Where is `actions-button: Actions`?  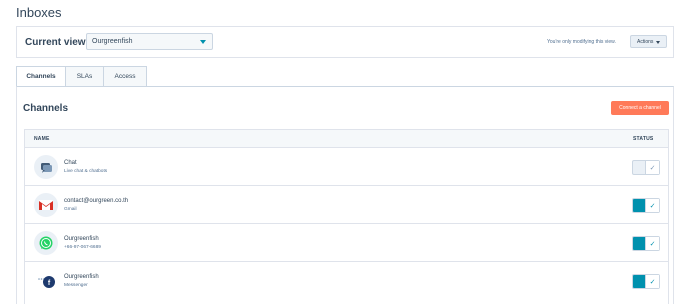 actions-button: Actions is located at coordinates (648, 41).